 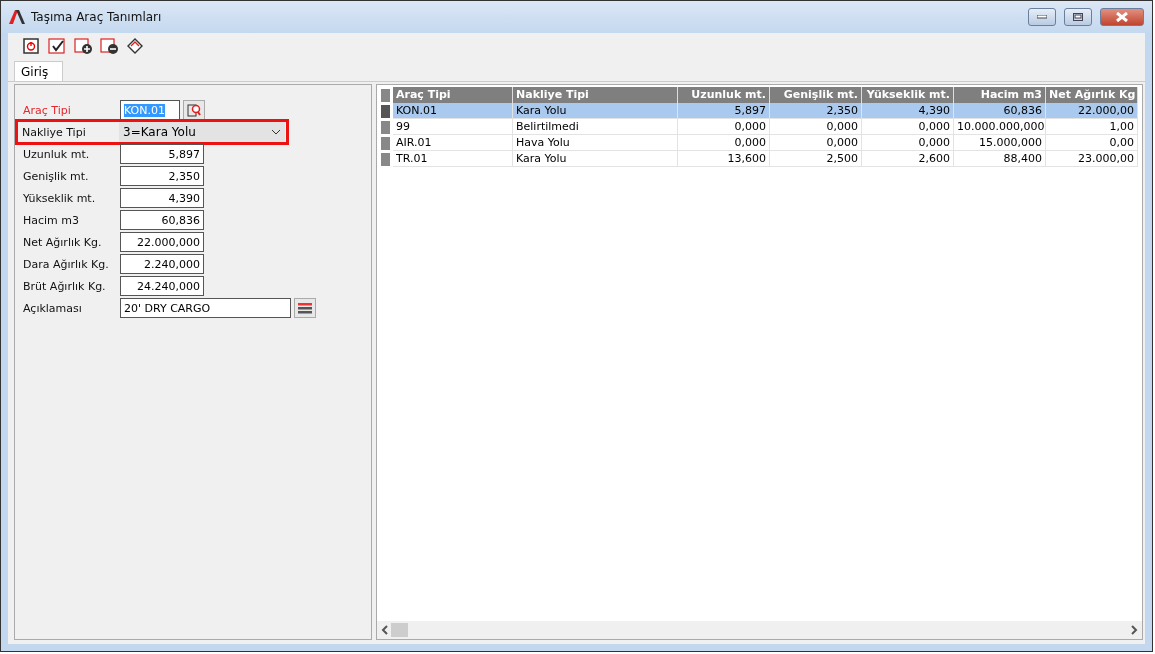 I want to click on table-cell: 0,00, so click(x=1092, y=143).